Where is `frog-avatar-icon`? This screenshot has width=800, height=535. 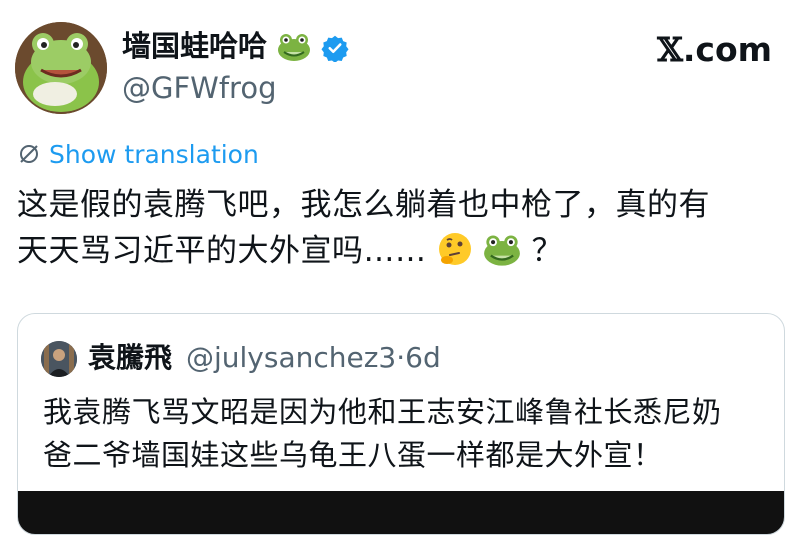 frog-avatar-icon is located at coordinates (61, 68).